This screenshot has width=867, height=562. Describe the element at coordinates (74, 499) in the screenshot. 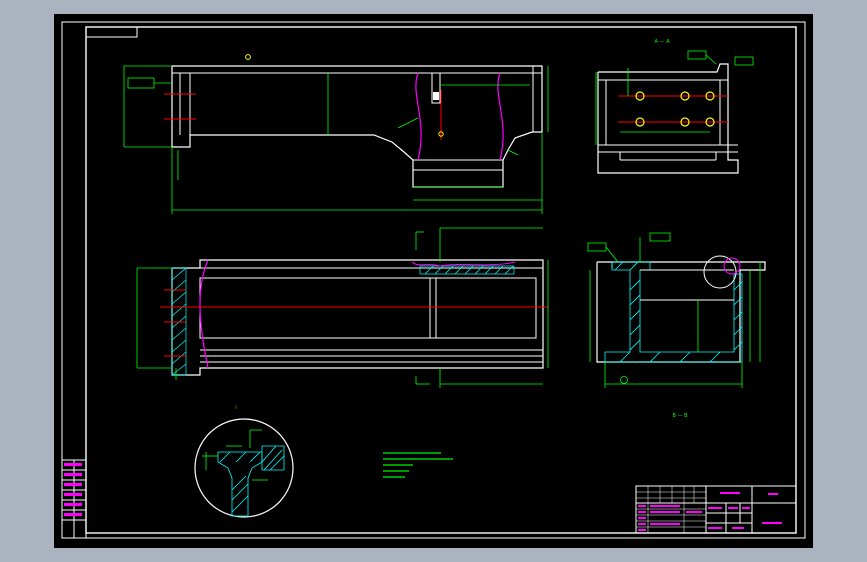

I see `left-side-table` at that location.